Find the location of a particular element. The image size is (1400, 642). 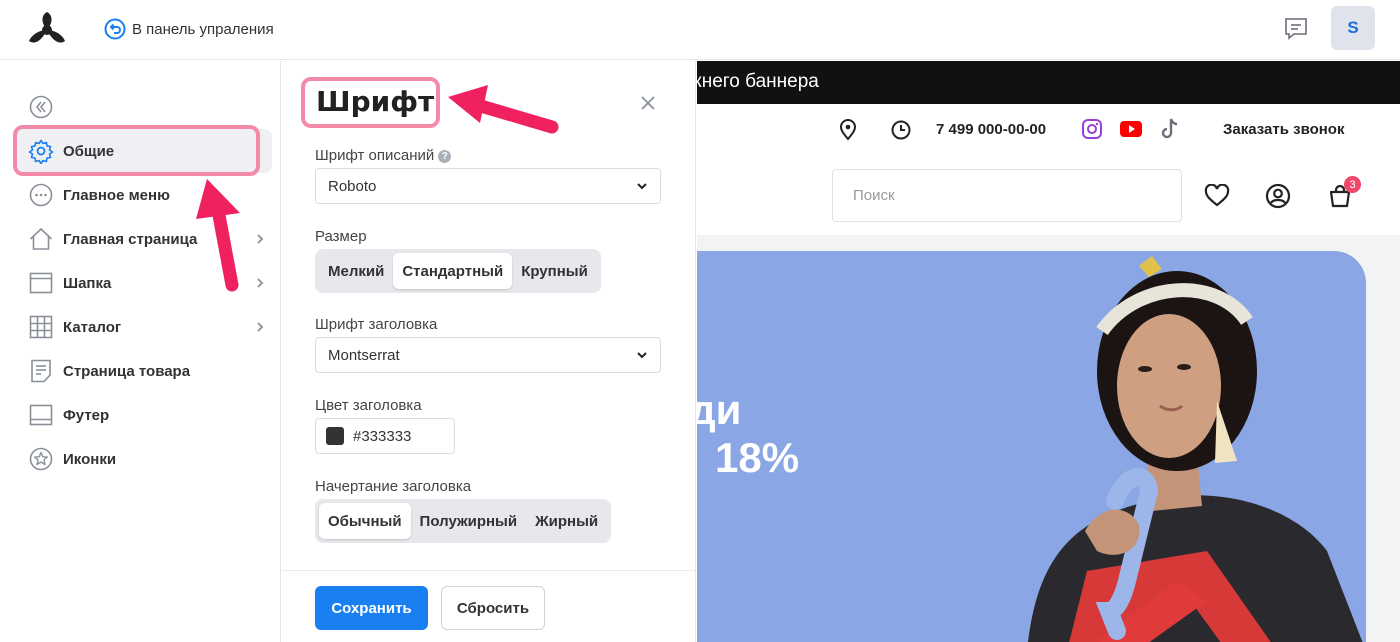

back-to-dashboard-link: В панель упраления is located at coordinates (189, 29).